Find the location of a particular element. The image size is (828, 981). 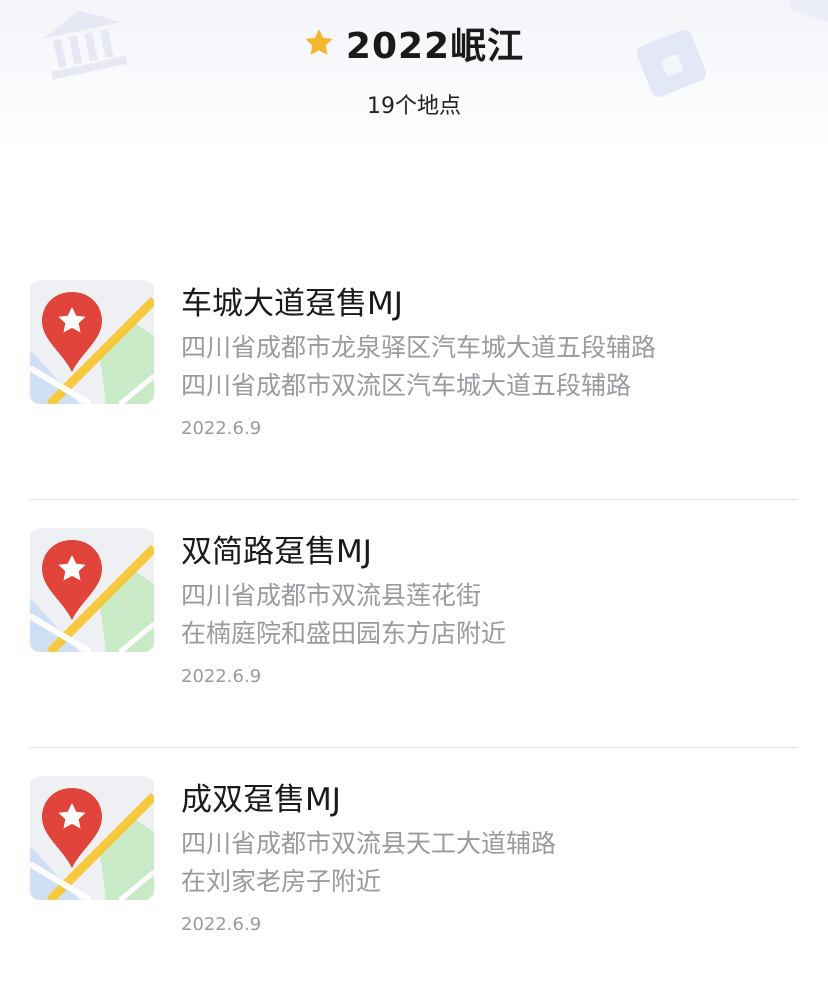

collection-title-row: 2022岷江 is located at coordinates (414, 43).